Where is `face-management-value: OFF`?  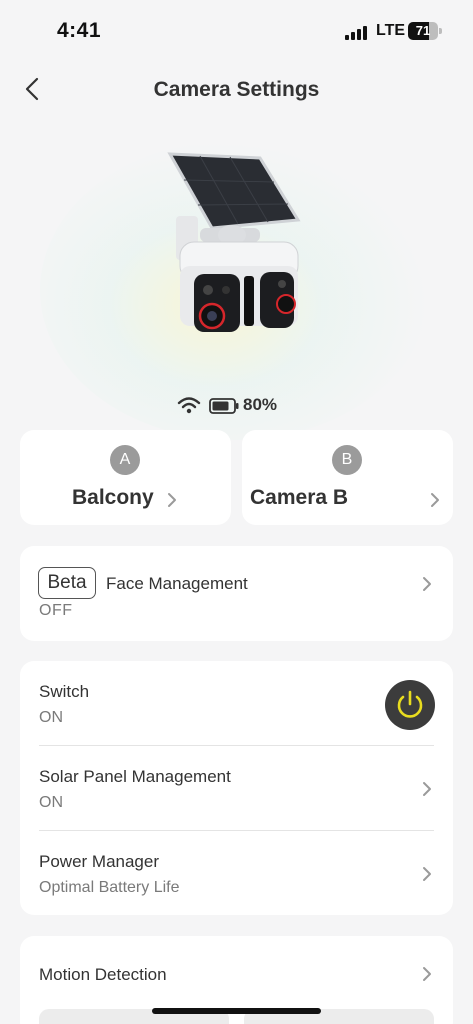 face-management-value: OFF is located at coordinates (56, 610).